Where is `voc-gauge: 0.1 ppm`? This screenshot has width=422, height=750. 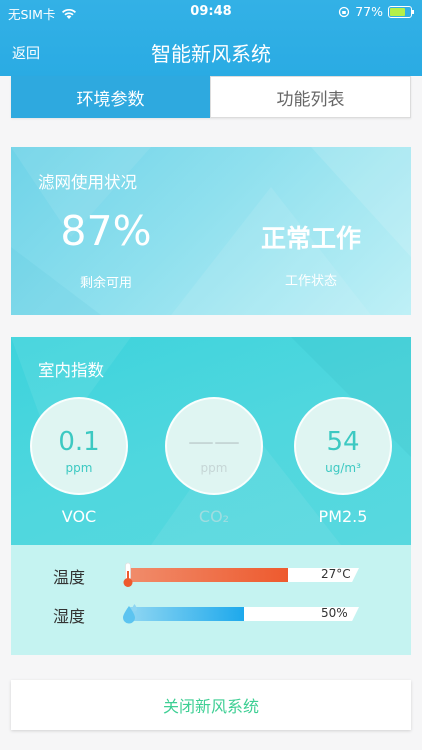 voc-gauge: 0.1 ppm is located at coordinates (79, 446).